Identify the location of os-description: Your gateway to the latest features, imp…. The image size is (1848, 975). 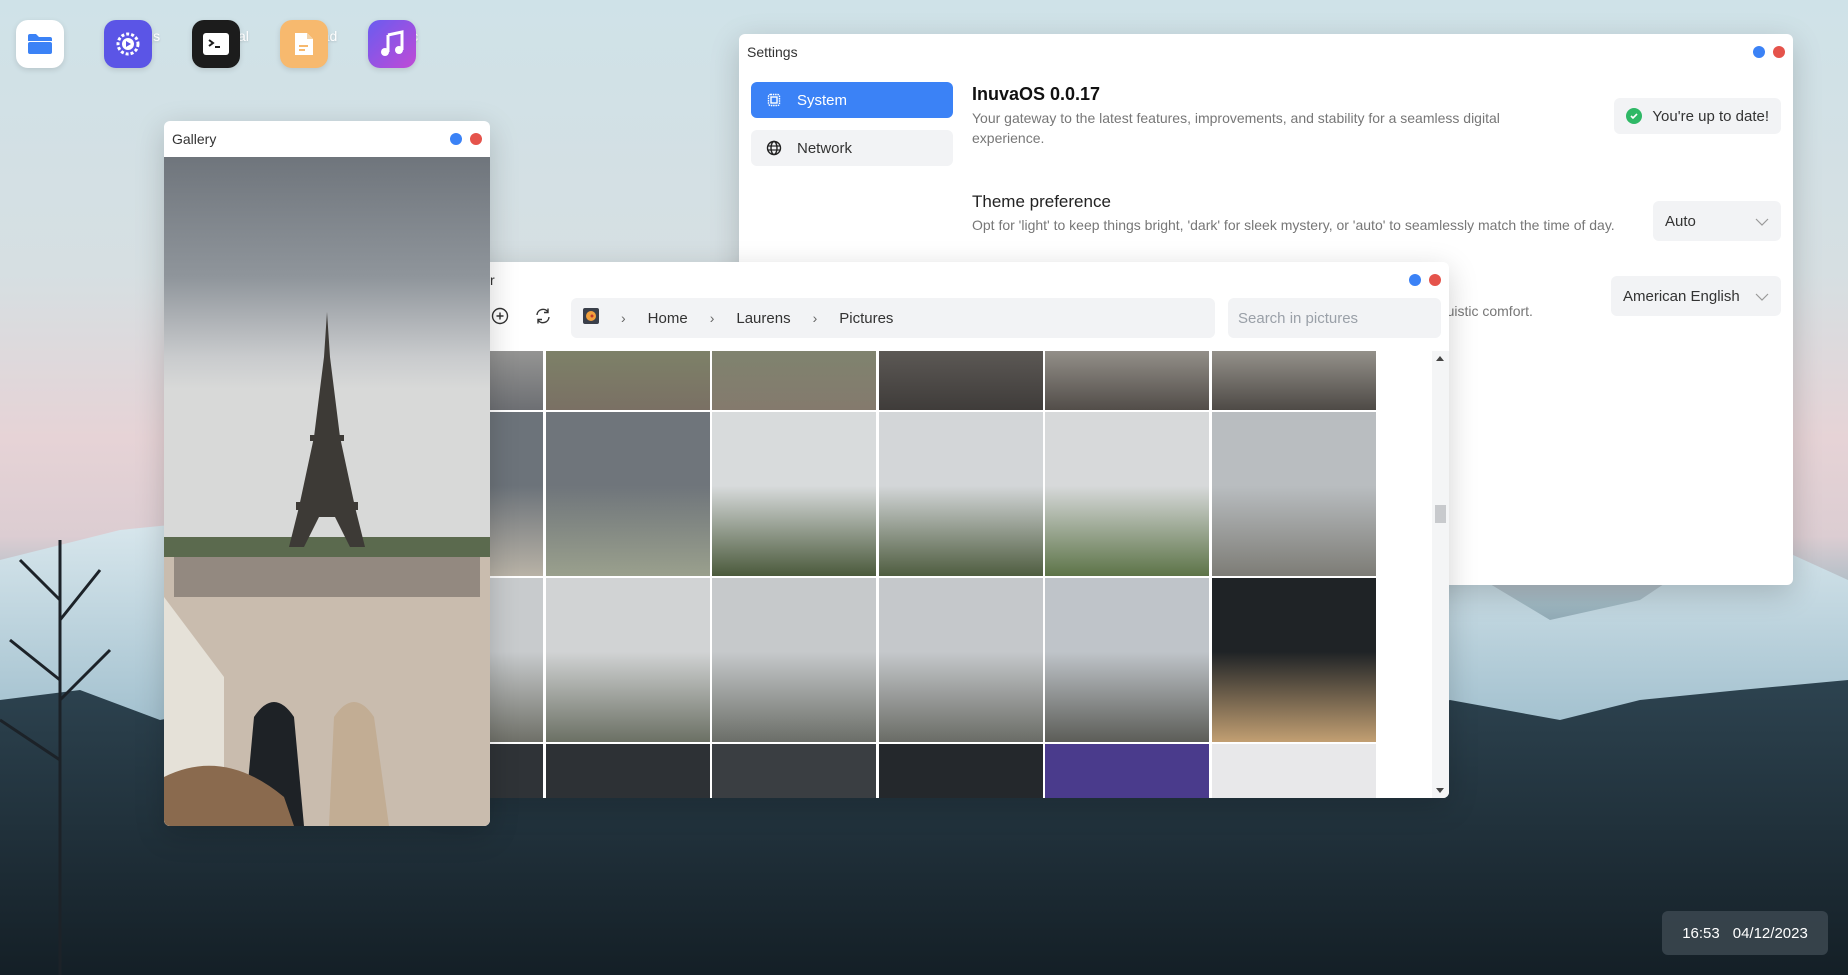
(1236, 128).